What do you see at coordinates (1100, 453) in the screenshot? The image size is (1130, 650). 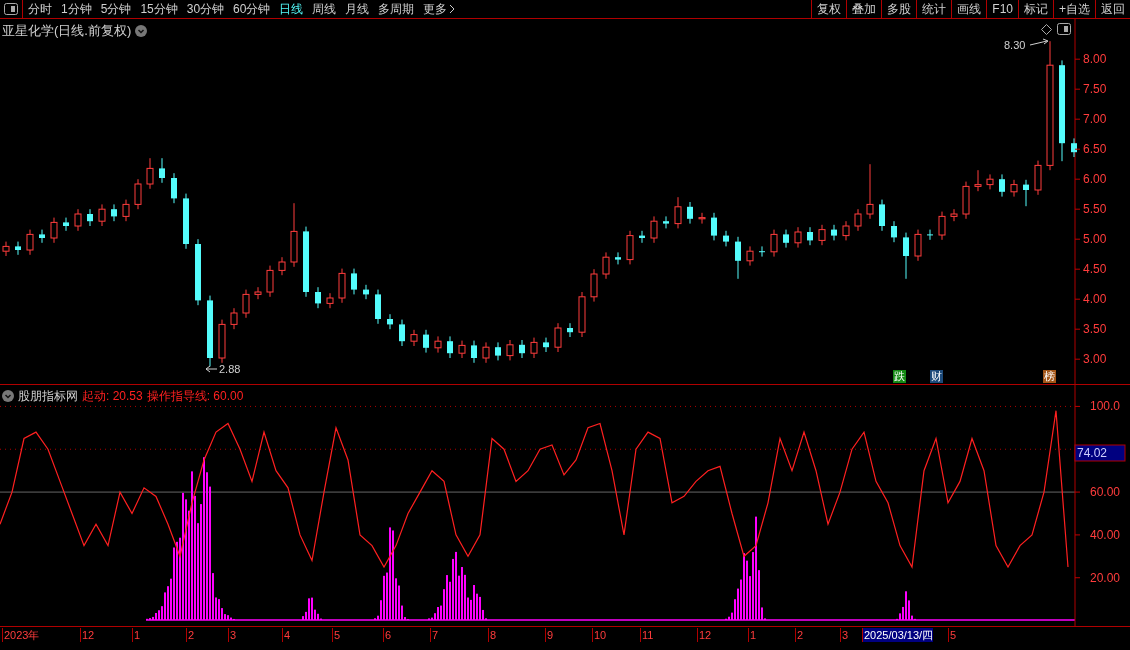 I see `current-value-label: 74.02` at bounding box center [1100, 453].